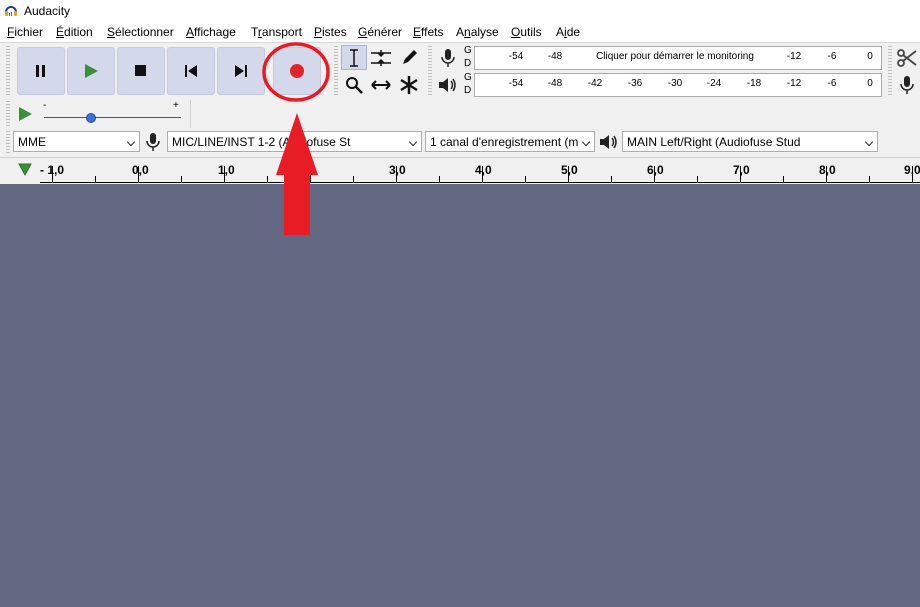 The image size is (920, 607). Describe the element at coordinates (32, 142) in the screenshot. I see `audio-host-value: MME` at that location.